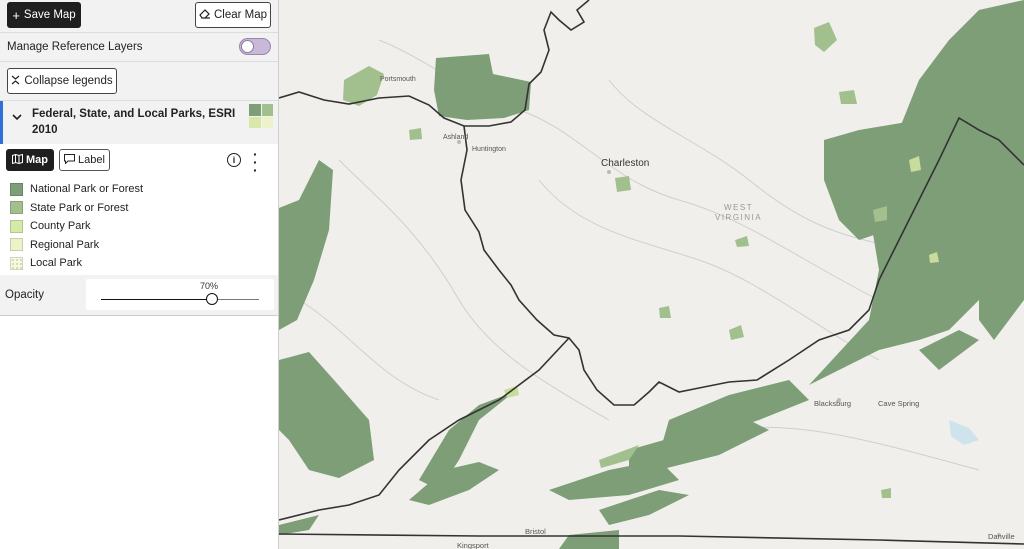 This screenshot has width=1024, height=549. I want to click on legend-item: County Park, so click(144, 226).